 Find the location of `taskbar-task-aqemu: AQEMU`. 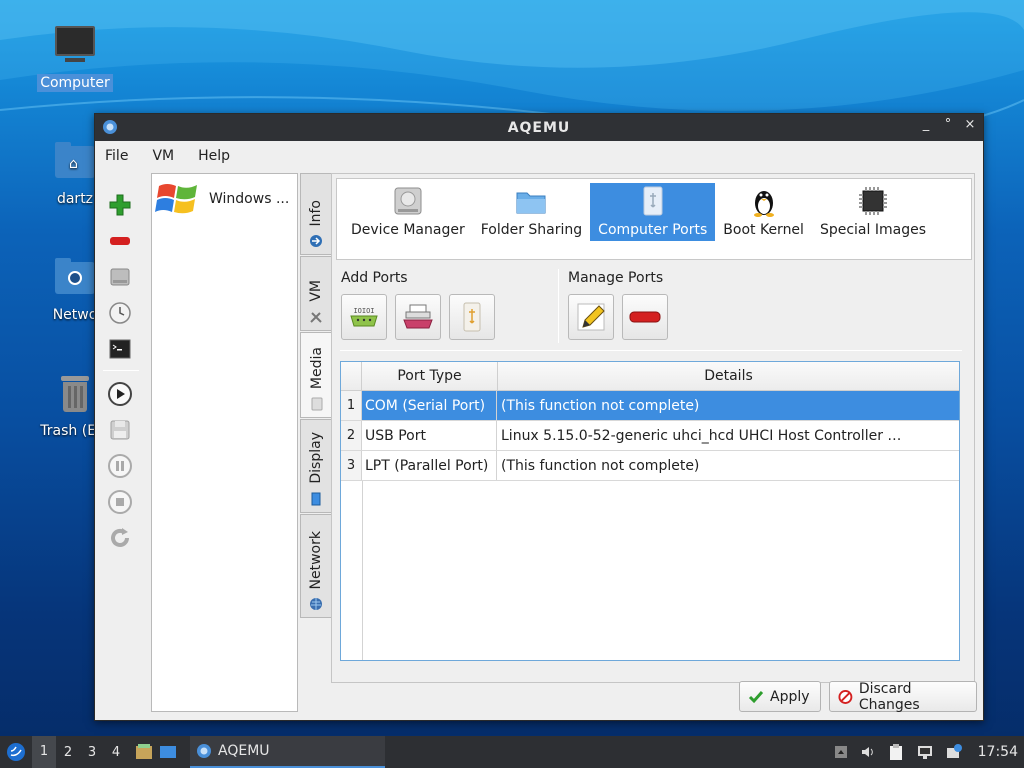

taskbar-task-aqemu: AQEMU is located at coordinates (287, 752).